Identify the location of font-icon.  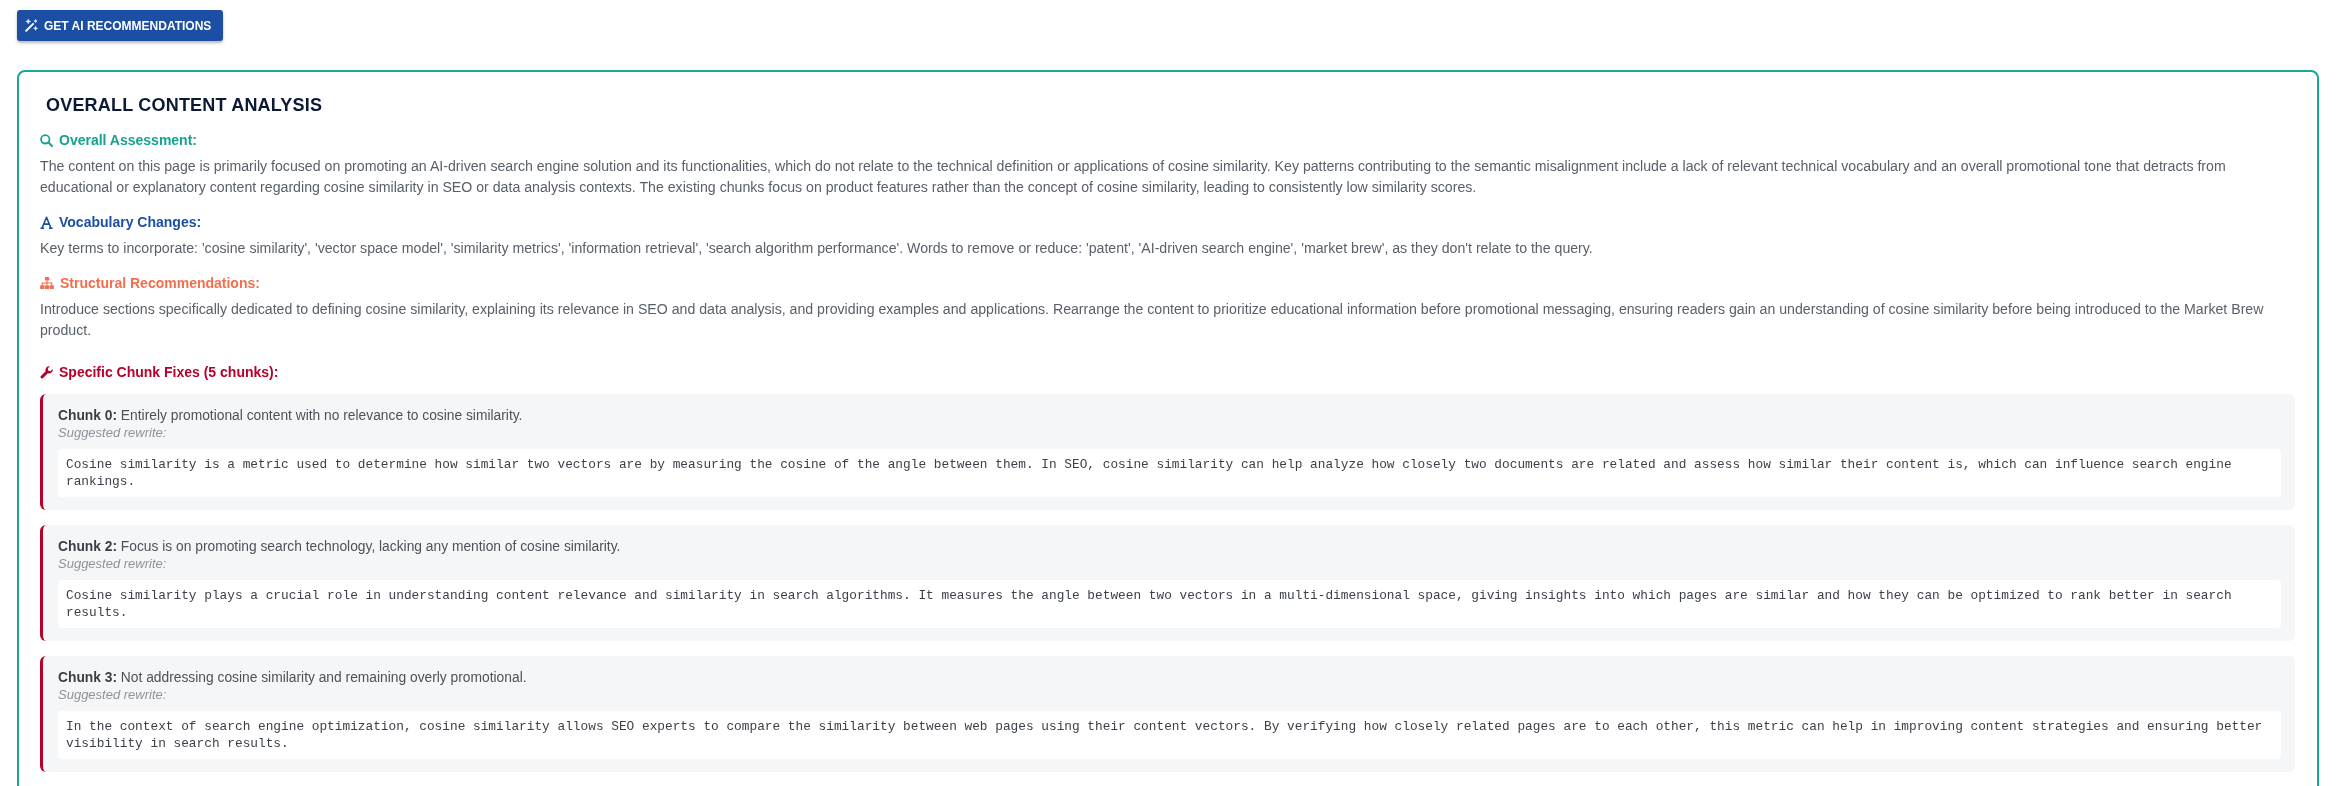
(46, 222).